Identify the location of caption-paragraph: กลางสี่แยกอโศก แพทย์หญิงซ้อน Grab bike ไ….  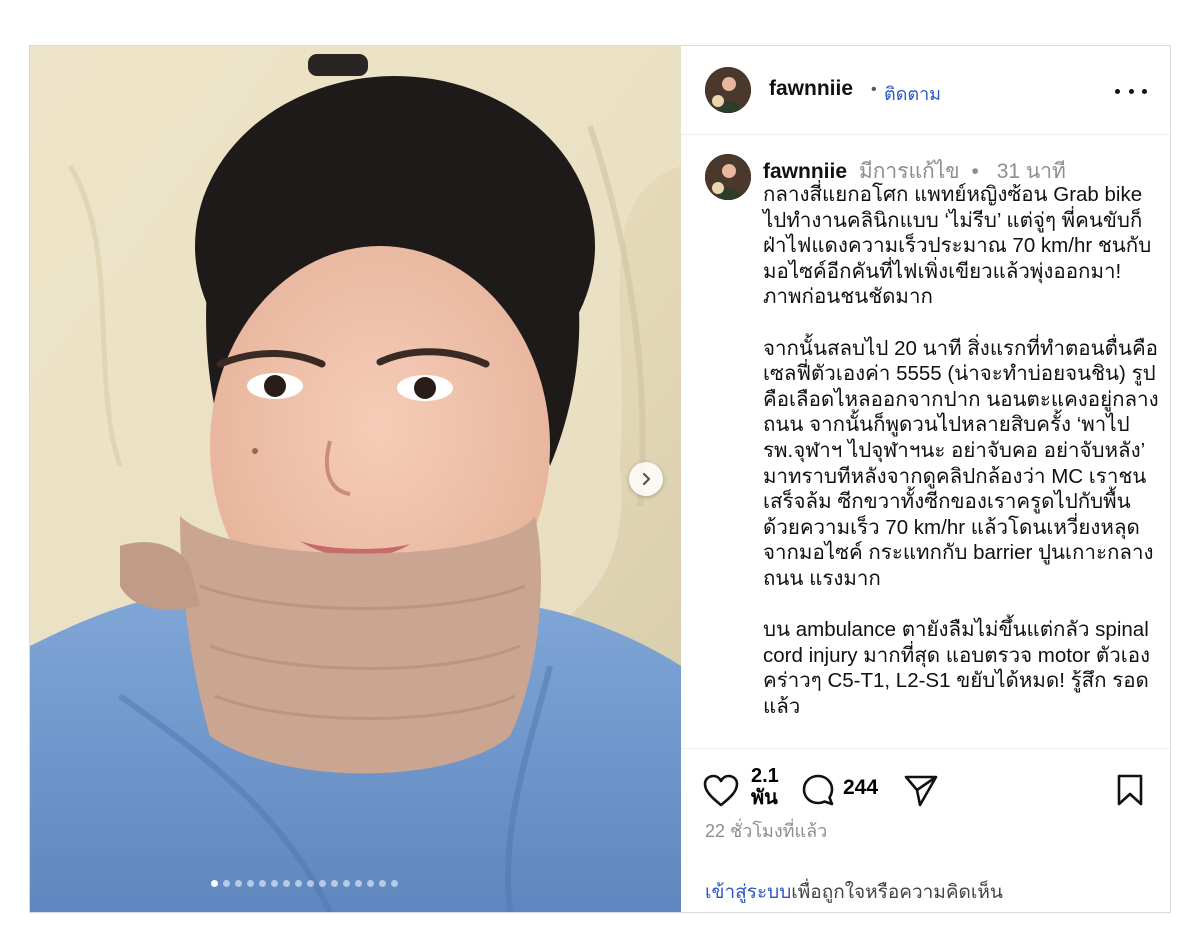
(957, 246).